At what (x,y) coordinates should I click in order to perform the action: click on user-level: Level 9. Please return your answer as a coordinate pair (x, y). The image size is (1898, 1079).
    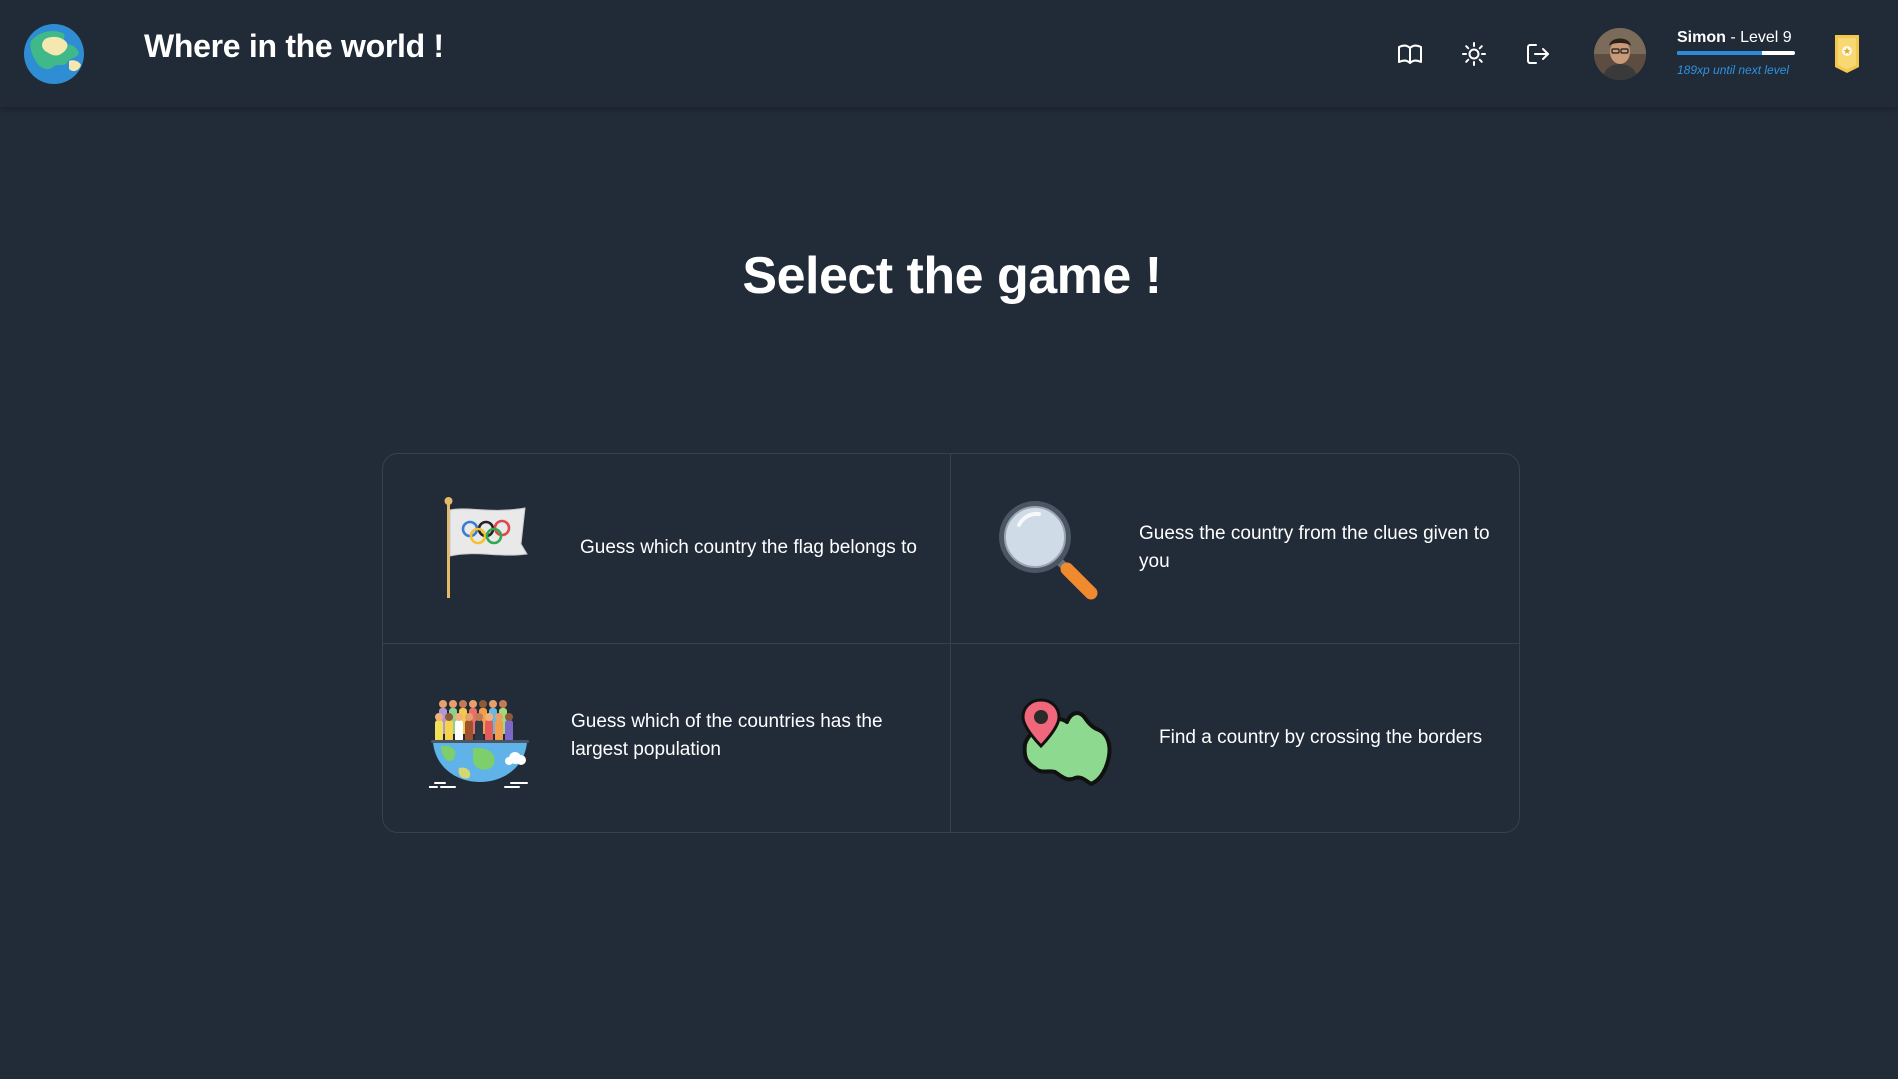
    Looking at the image, I should click on (1766, 37).